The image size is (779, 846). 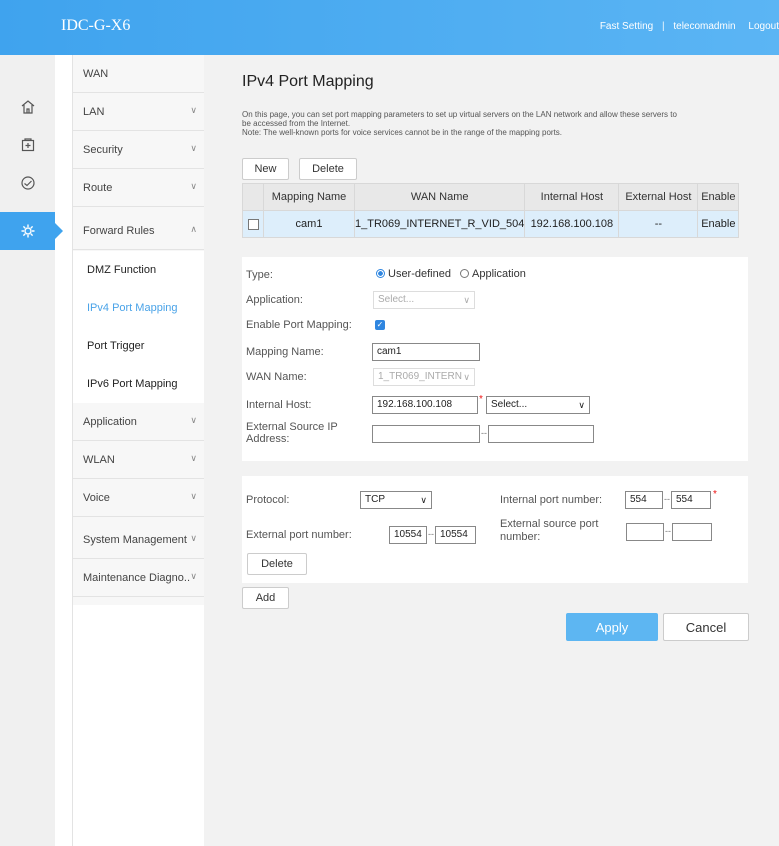 What do you see at coordinates (268, 439) in the screenshot?
I see `label-line: Address:` at bounding box center [268, 439].